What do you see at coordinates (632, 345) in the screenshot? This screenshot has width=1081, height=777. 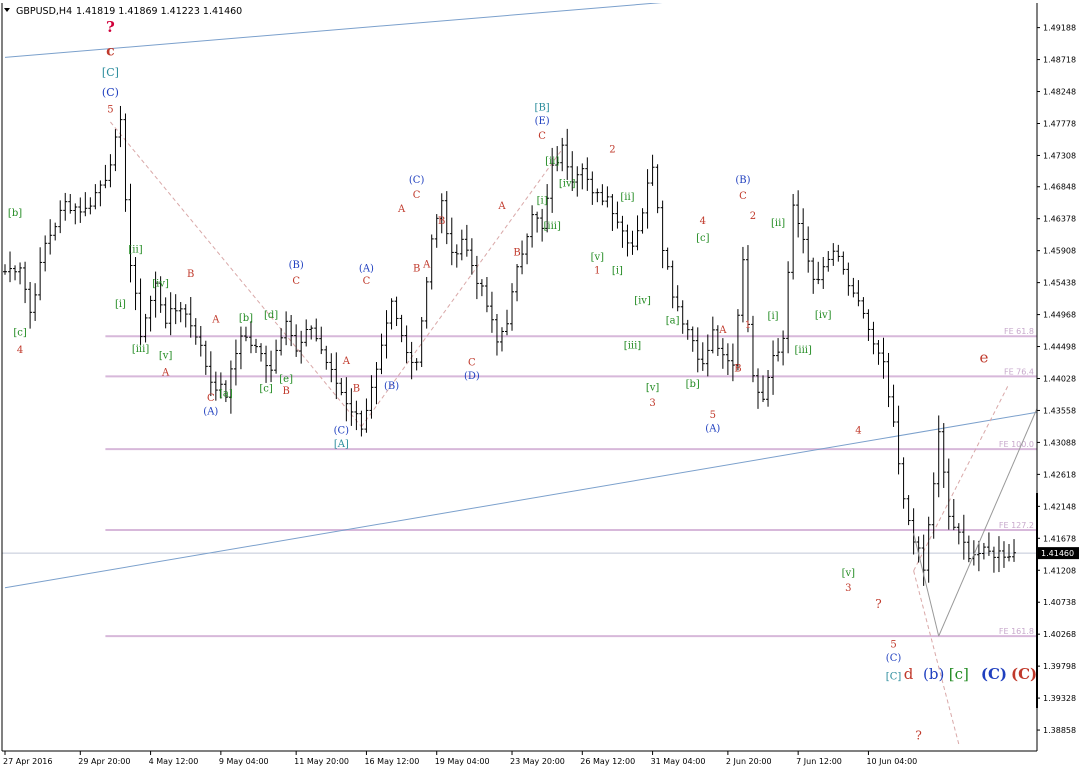 I see `wave-label: [iii]` at bounding box center [632, 345].